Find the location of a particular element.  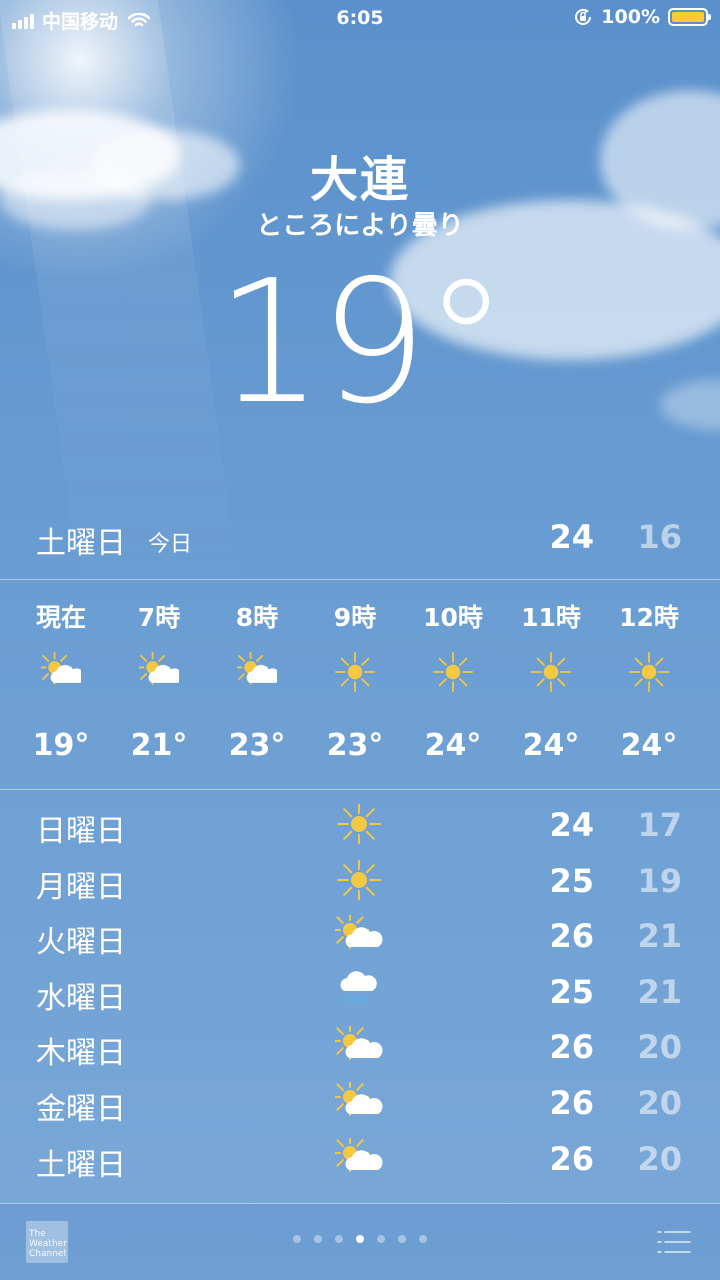

daily-low: 19 is located at coordinates (659, 880).